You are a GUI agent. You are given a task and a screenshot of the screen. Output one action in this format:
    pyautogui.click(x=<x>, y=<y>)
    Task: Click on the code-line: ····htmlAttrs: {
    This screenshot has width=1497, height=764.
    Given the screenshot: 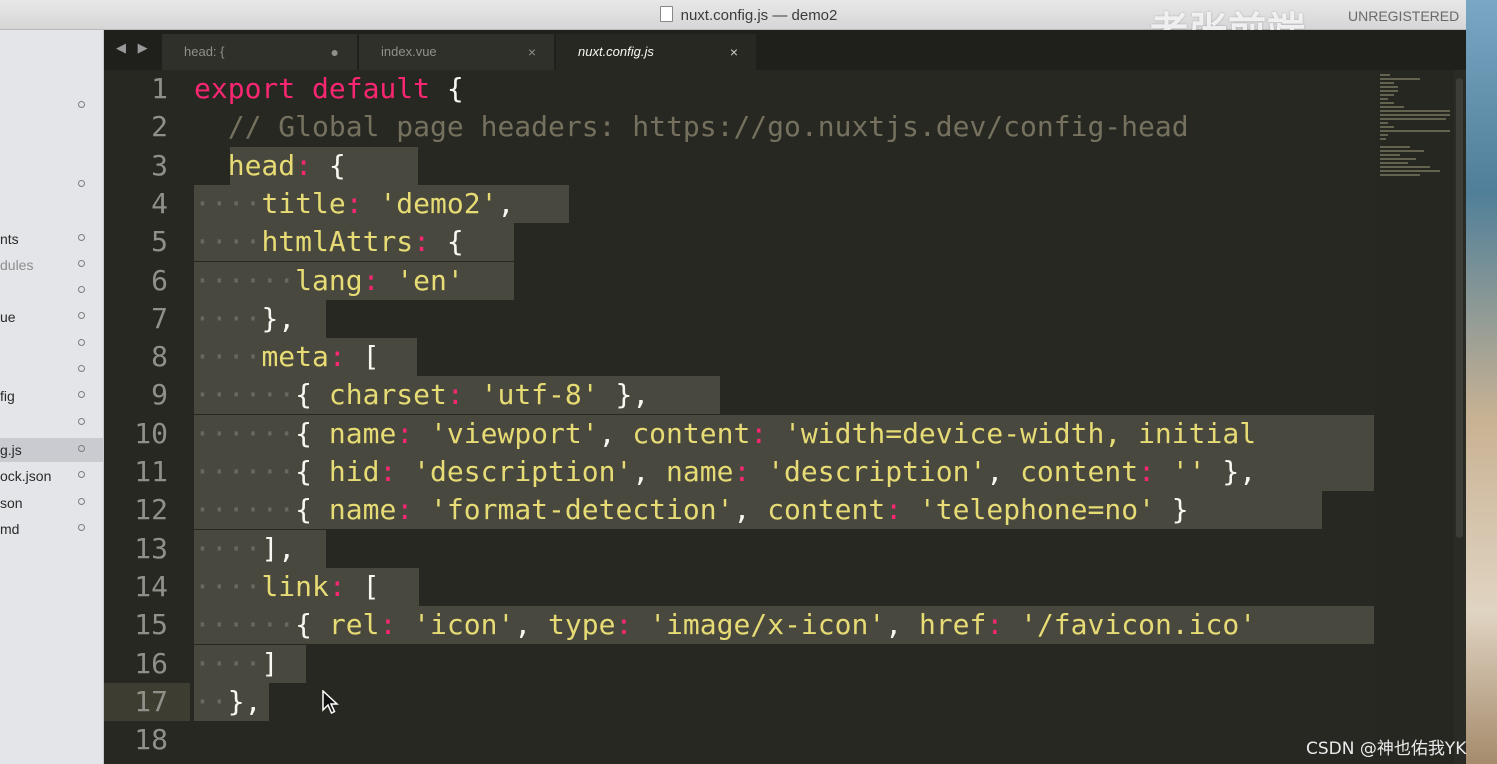 What is the action you would take?
    pyautogui.click(x=329, y=242)
    